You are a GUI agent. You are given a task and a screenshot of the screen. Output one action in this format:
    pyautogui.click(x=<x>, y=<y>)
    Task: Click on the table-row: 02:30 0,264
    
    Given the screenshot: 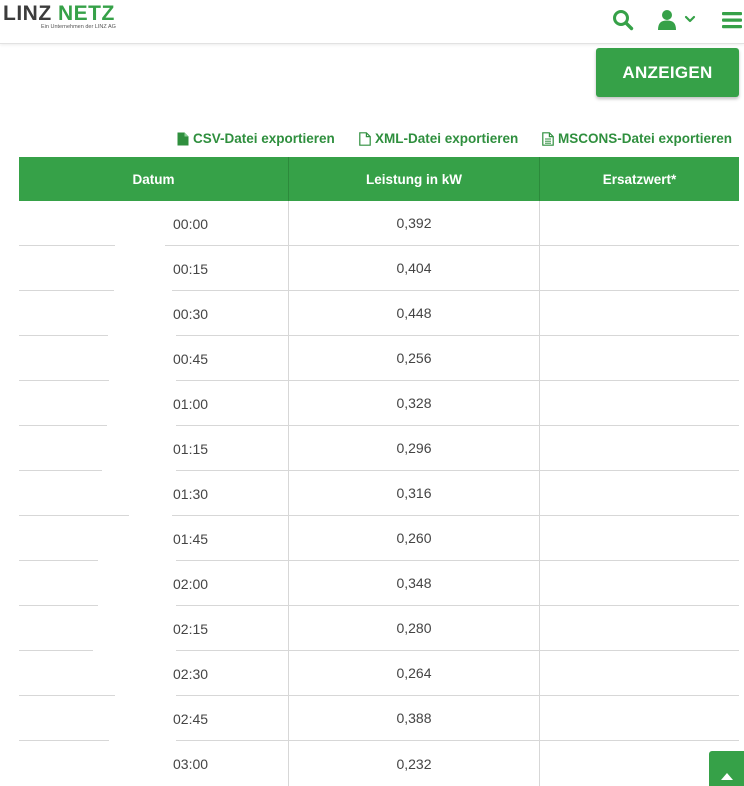 What is the action you would take?
    pyautogui.click(x=379, y=673)
    